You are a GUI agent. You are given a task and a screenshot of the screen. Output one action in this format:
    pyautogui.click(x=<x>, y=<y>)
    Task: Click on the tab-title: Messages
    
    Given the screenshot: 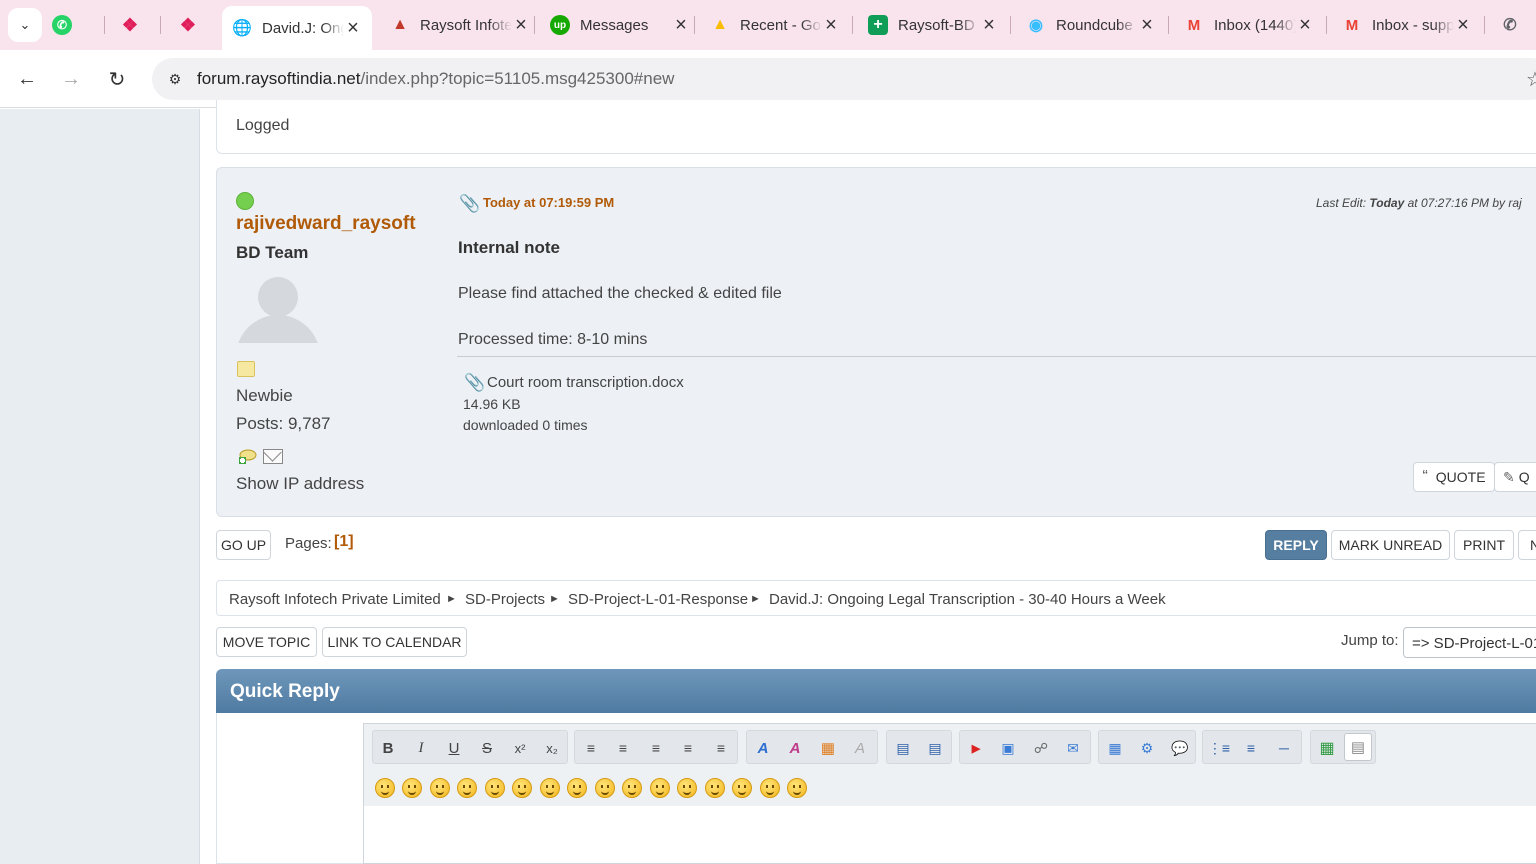 What is the action you would take?
    pyautogui.click(x=614, y=25)
    